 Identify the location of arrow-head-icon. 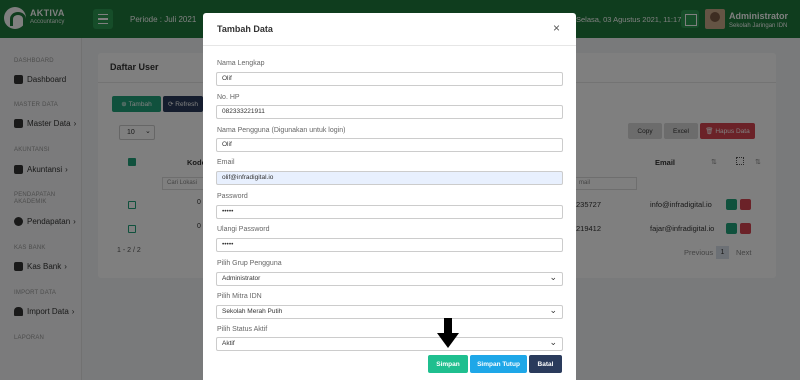
(448, 340).